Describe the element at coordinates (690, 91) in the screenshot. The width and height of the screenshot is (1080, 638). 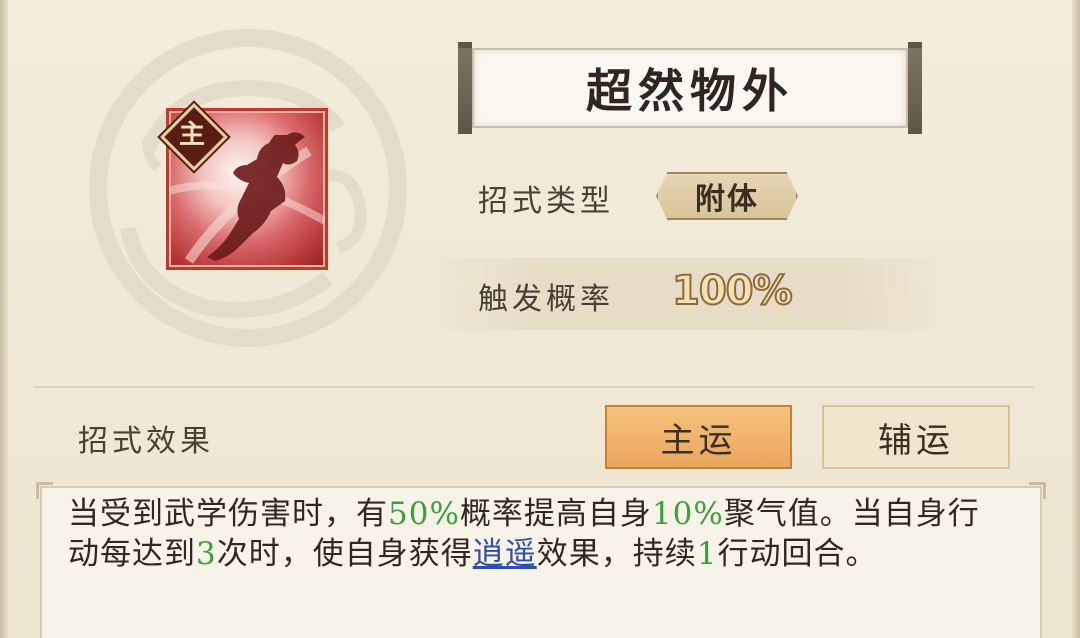
I see `skill-name: 超然物外` at that location.